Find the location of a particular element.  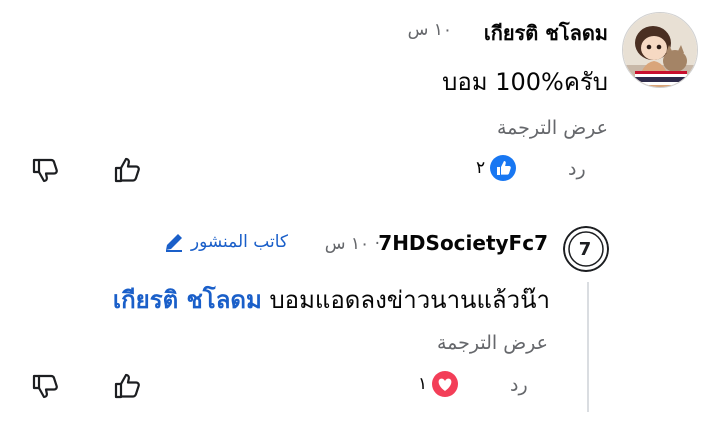

svg-text: 7 is located at coordinates (585, 249).